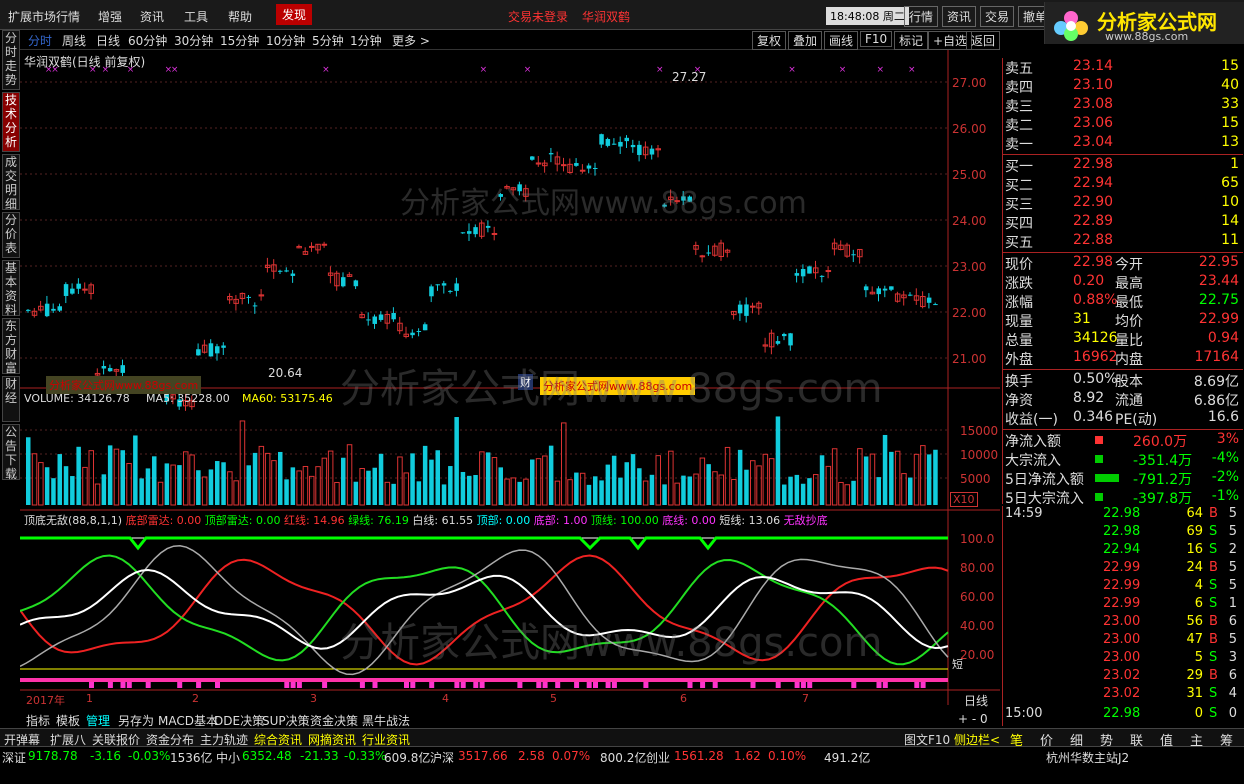 The height and width of the screenshot is (784, 1244). What do you see at coordinates (239, 40) in the screenshot?
I see `period-15min: 15分钟` at bounding box center [239, 40].